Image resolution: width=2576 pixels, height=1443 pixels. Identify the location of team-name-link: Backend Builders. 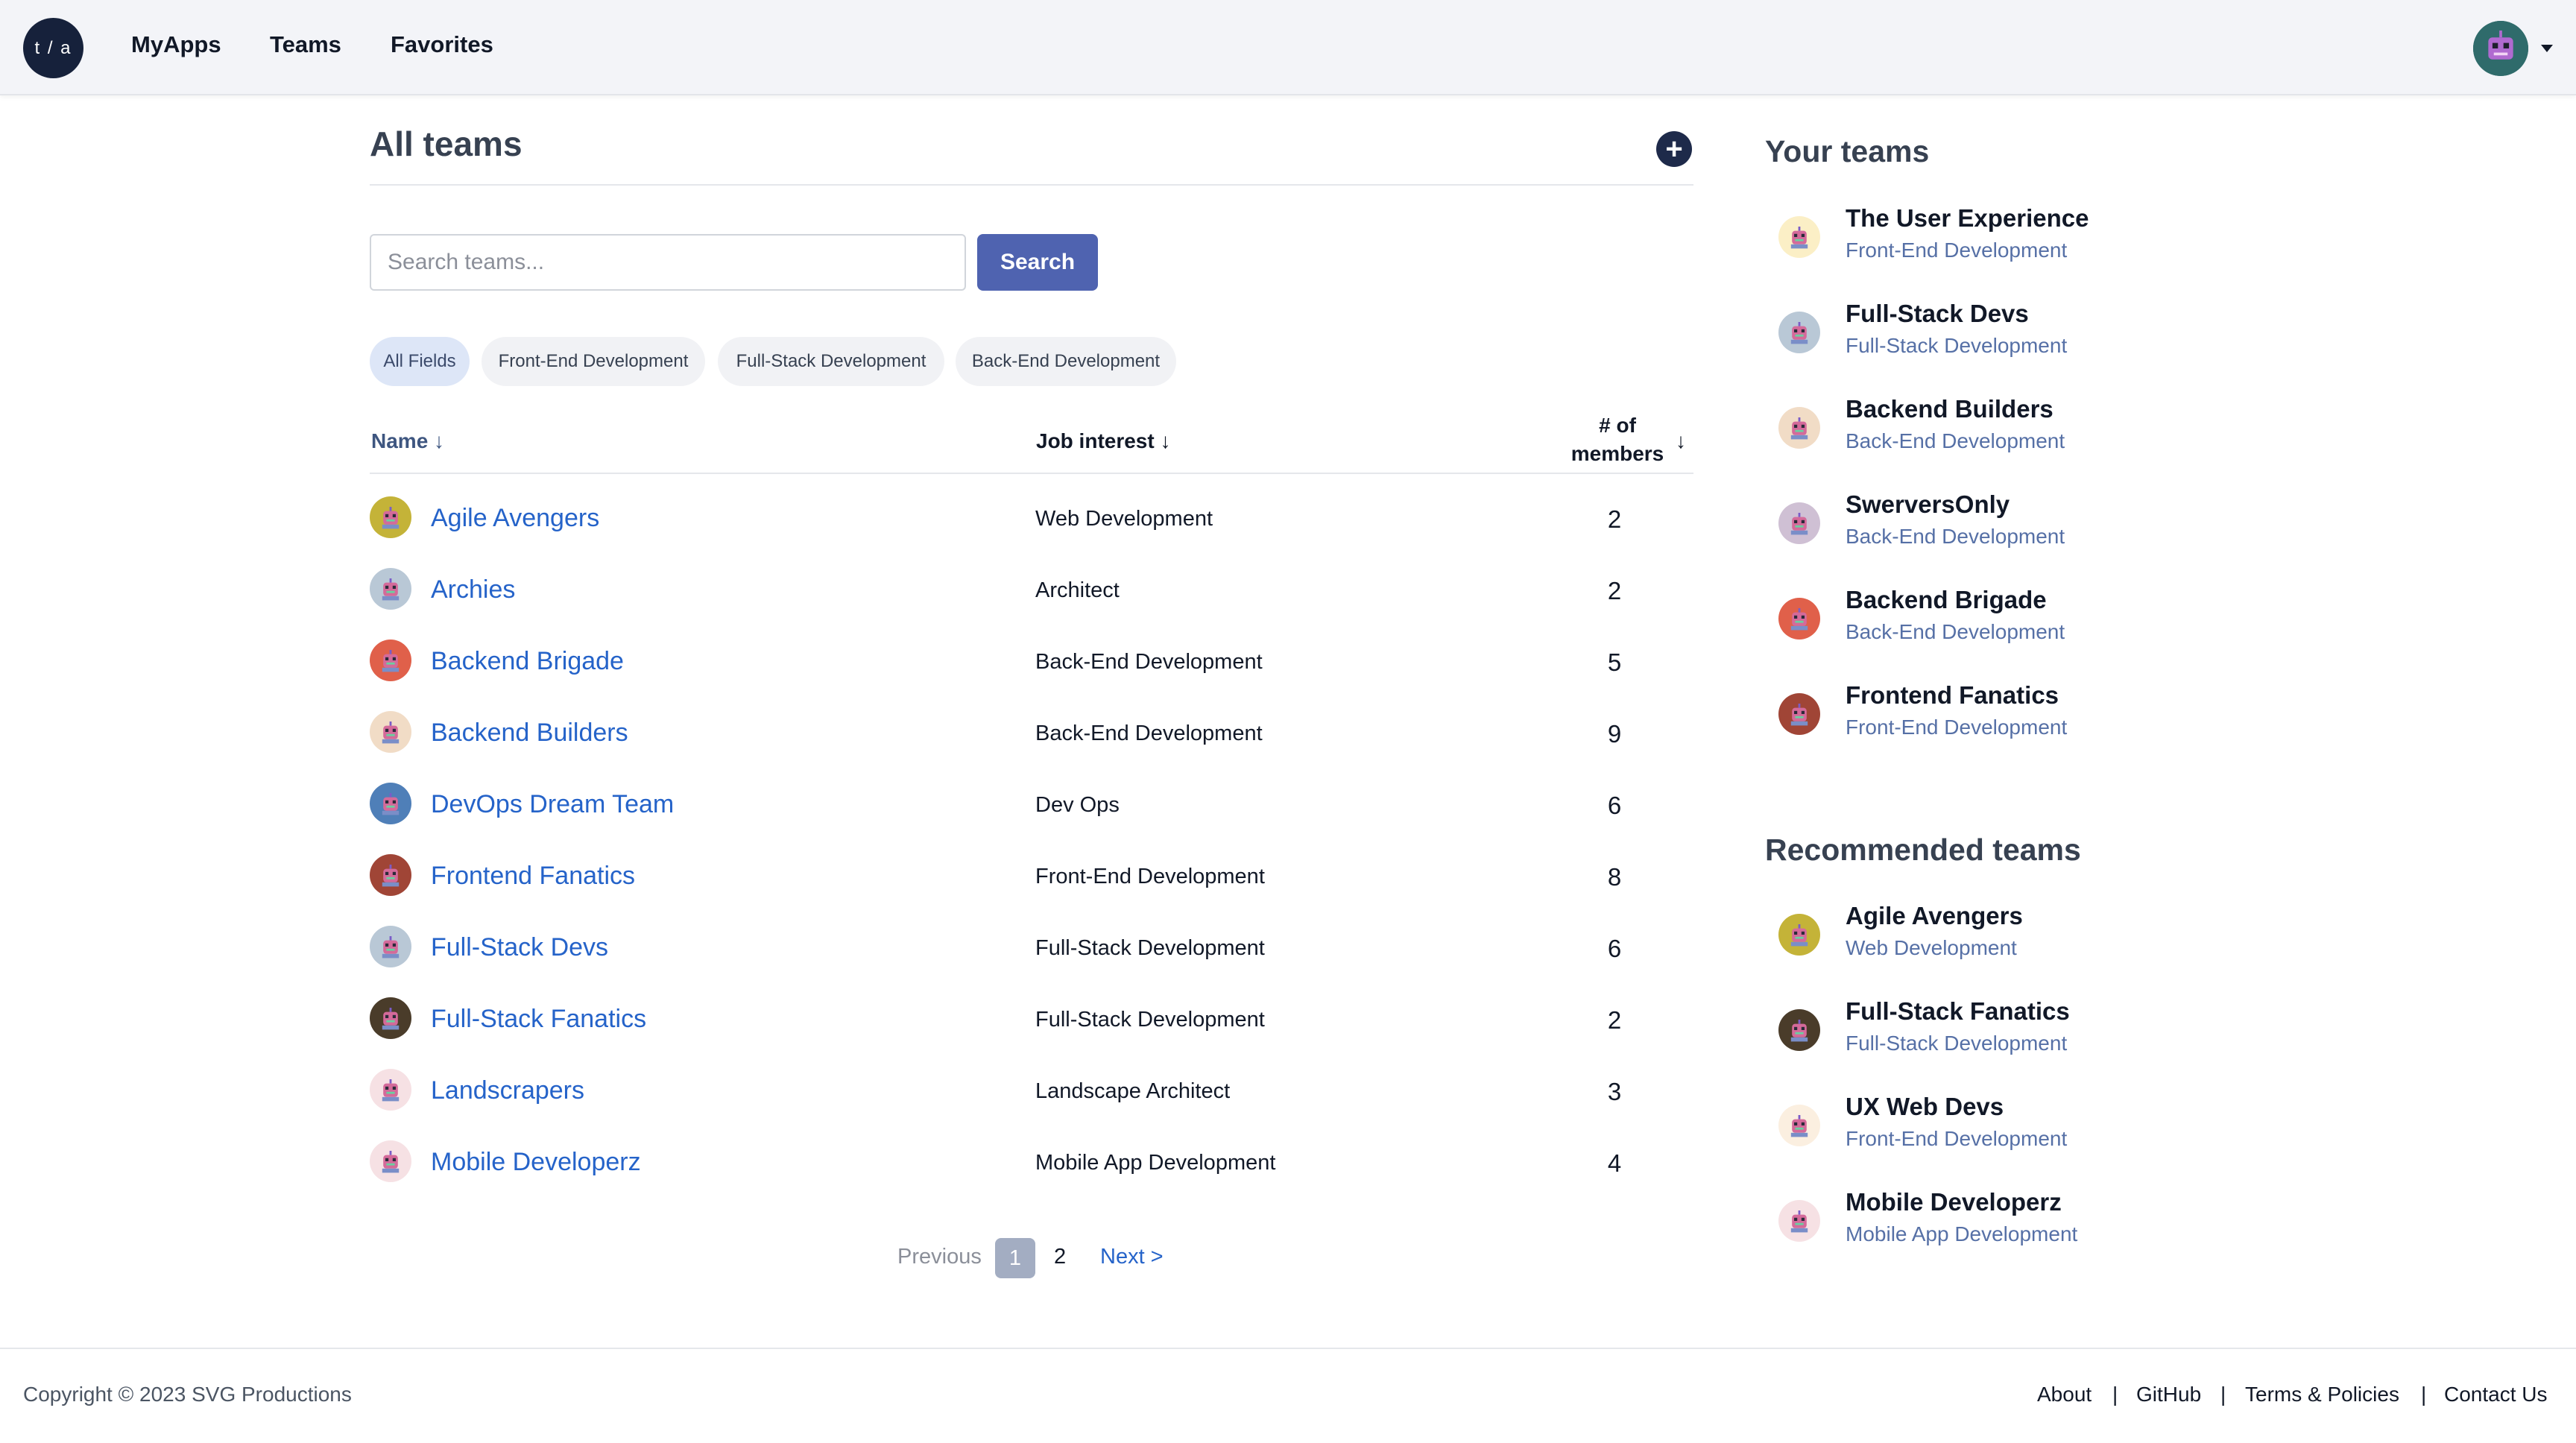
(529, 733).